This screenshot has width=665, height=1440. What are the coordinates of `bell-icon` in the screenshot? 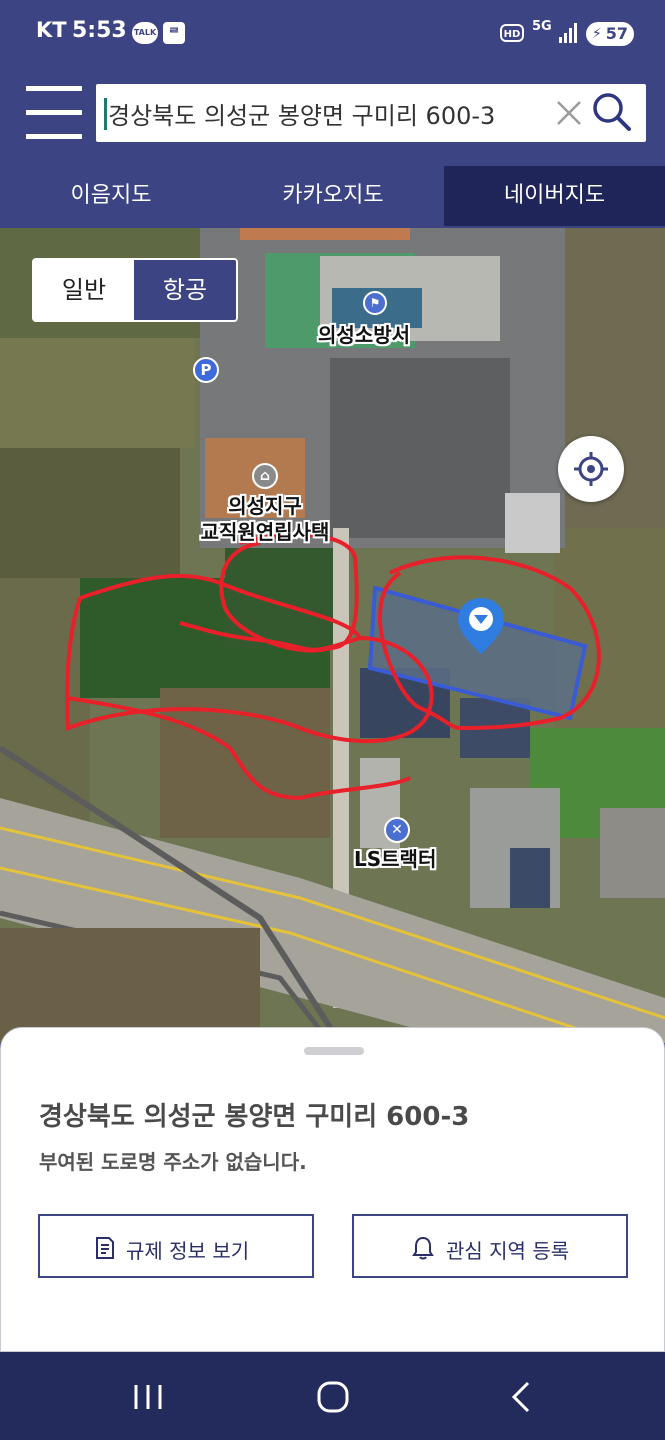 It's located at (423, 1248).